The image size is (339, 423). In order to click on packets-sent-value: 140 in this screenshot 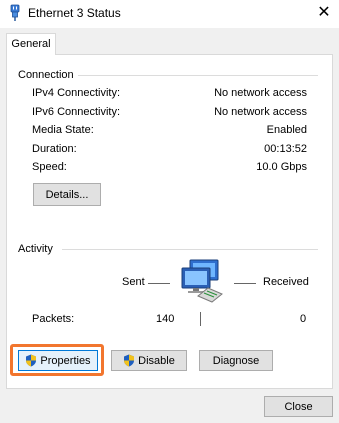, I will do `click(165, 319)`.